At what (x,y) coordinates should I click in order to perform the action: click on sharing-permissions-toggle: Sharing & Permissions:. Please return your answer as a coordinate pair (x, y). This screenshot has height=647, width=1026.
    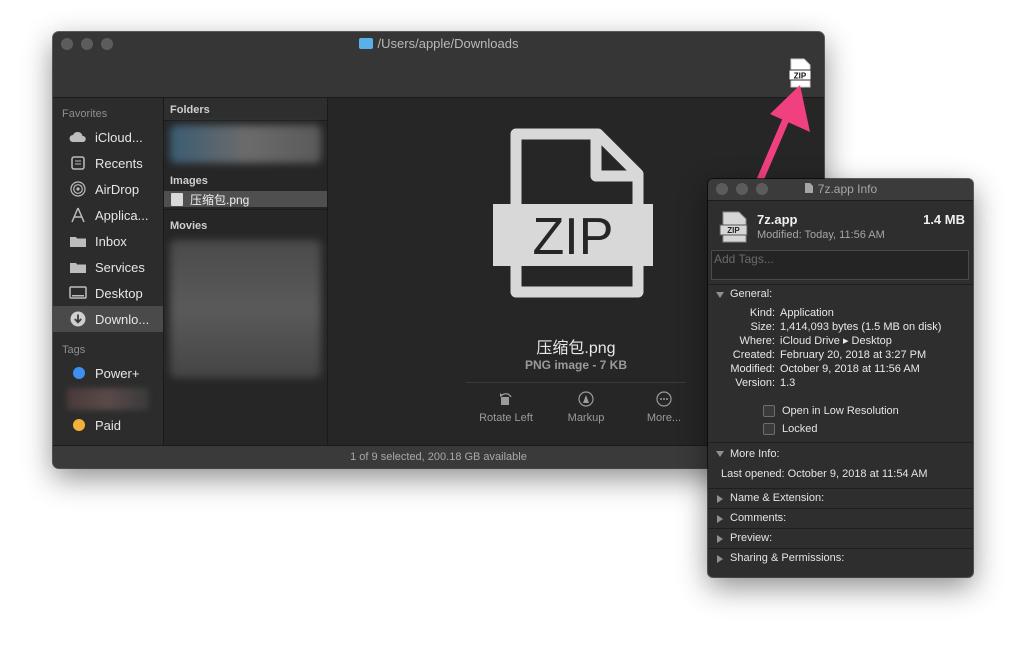
    Looking at the image, I should click on (840, 558).